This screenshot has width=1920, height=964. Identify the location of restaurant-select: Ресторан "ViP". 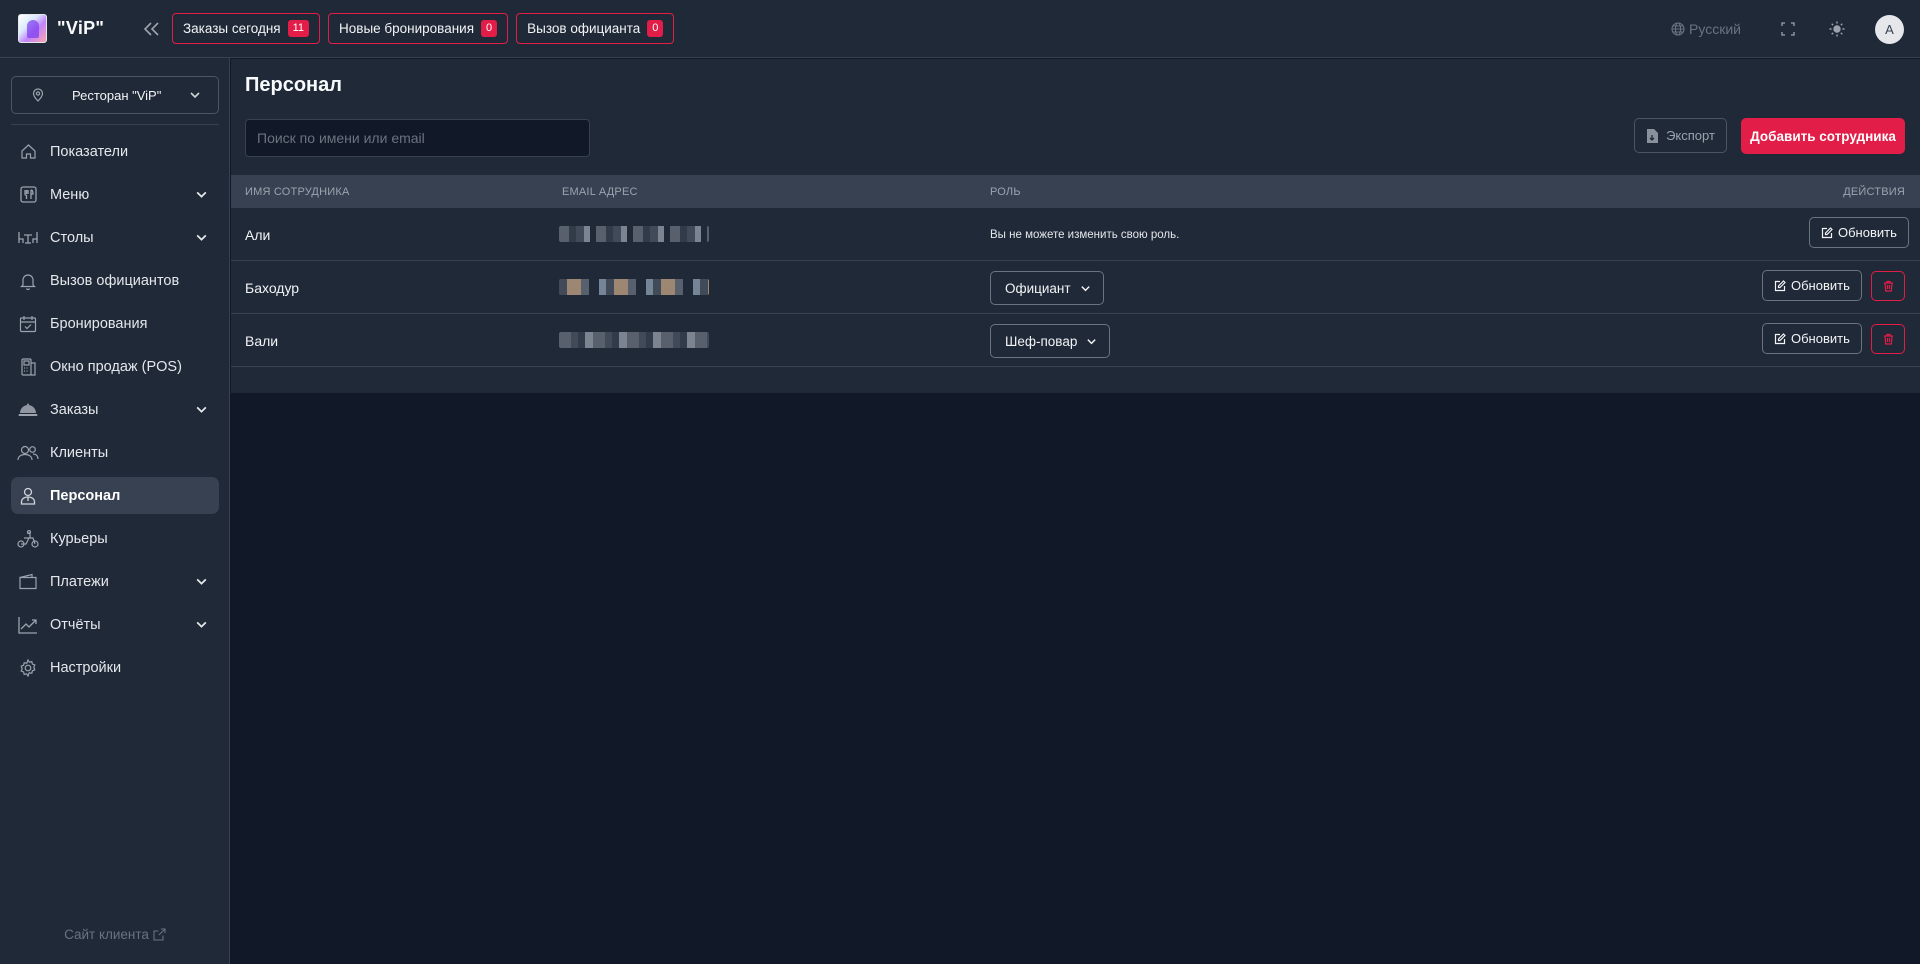
(115, 95).